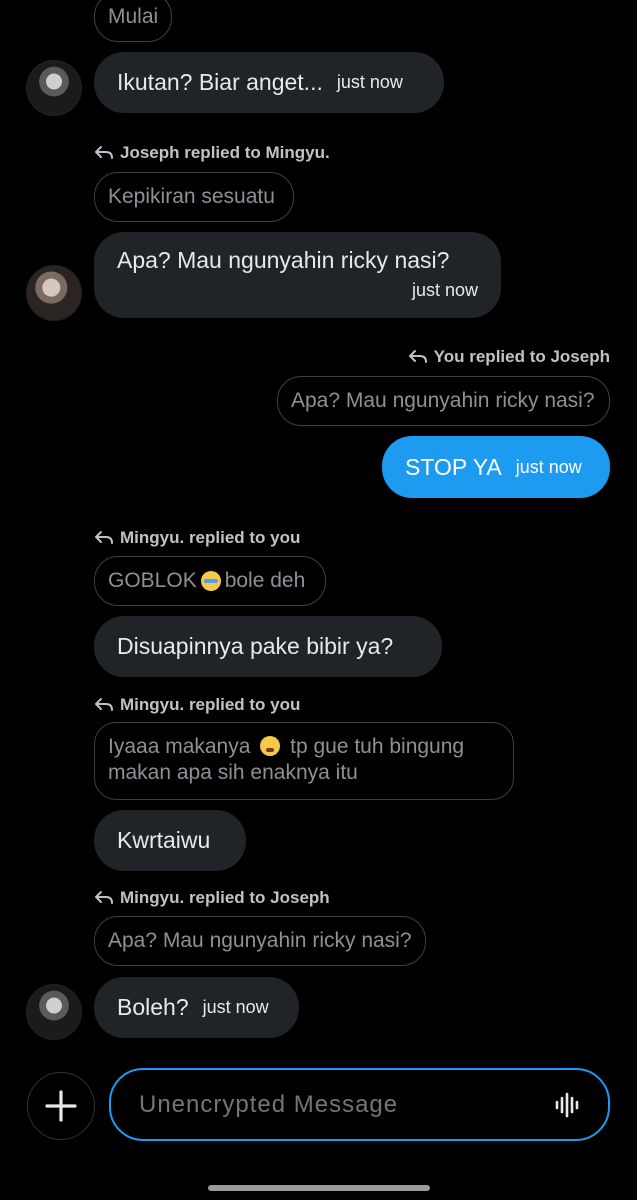  Describe the element at coordinates (270, 746) in the screenshot. I see `tired-face-emoji-icon` at that location.